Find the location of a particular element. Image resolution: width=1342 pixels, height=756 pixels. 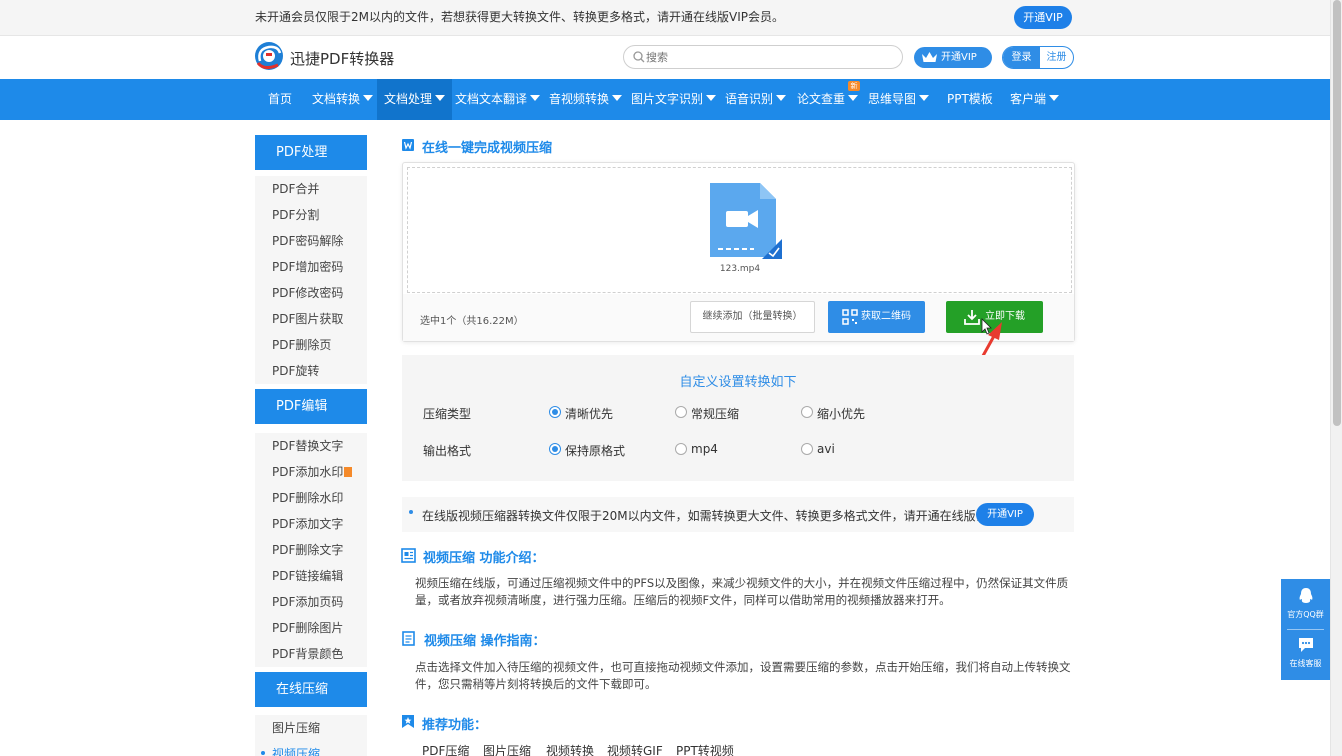

sidebar-item: PDF旋转 is located at coordinates (311, 371).